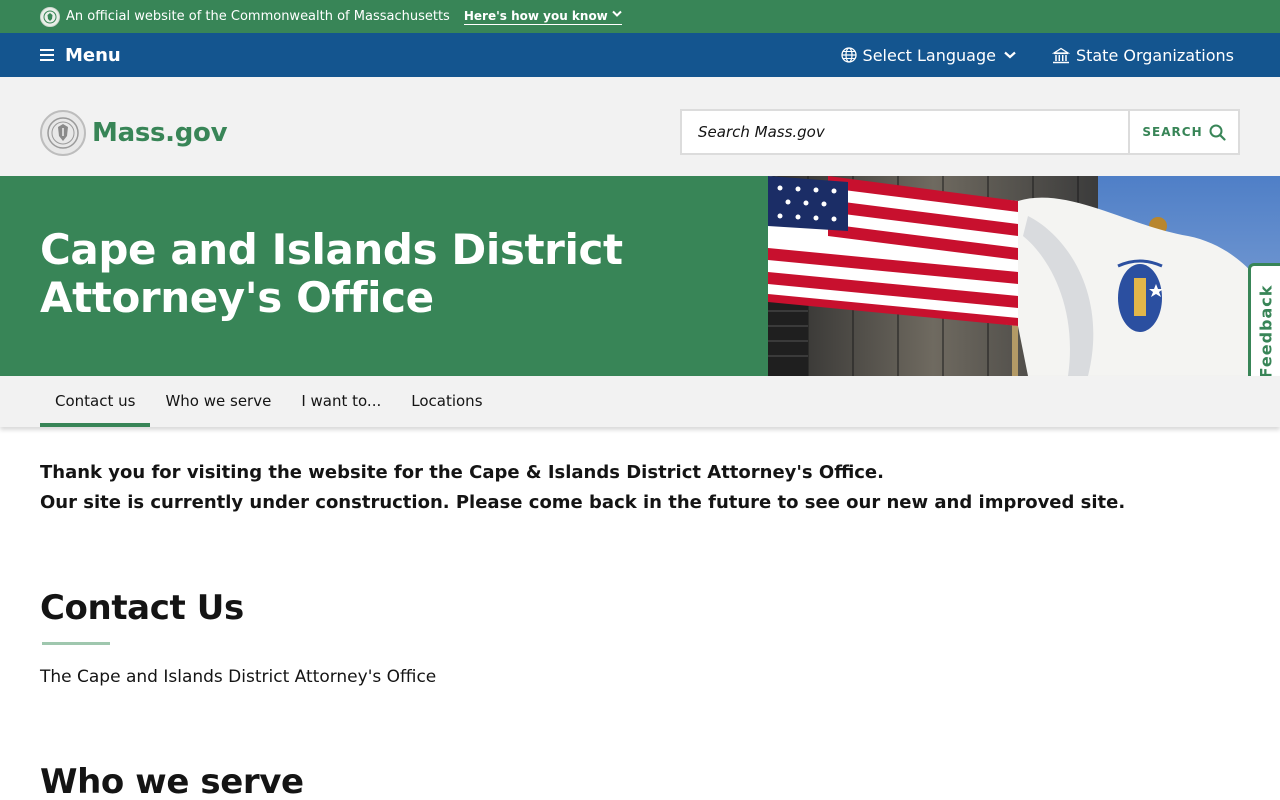 This screenshot has width=1280, height=800. What do you see at coordinates (1024, 276) in the screenshot?
I see `flags-image` at bounding box center [1024, 276].